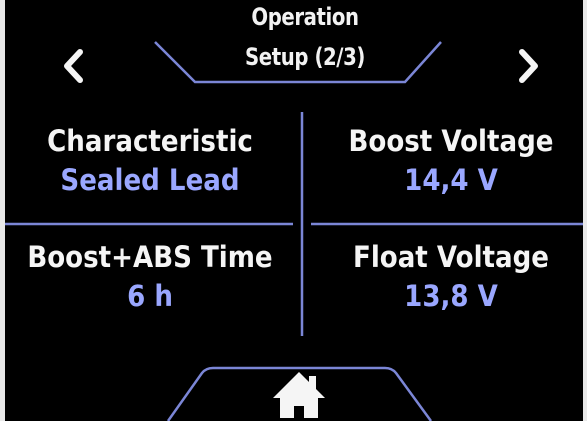 This screenshot has width=587, height=421. What do you see at coordinates (305, 17) in the screenshot?
I see `page-title-line1: Operation` at bounding box center [305, 17].